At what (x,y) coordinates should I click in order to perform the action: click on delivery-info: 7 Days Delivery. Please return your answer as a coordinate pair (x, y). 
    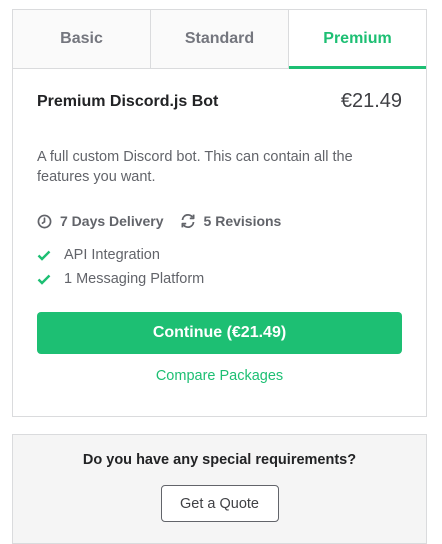
    Looking at the image, I should click on (100, 221).